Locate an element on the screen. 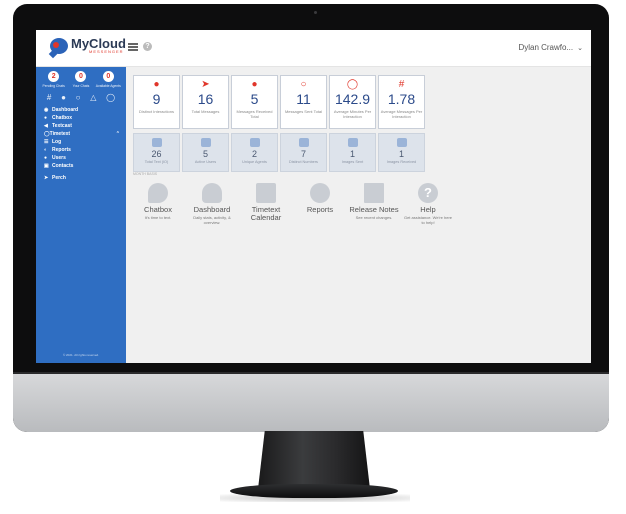  app-logo: MyCloud MESSENGER is located at coordinates (88, 45).